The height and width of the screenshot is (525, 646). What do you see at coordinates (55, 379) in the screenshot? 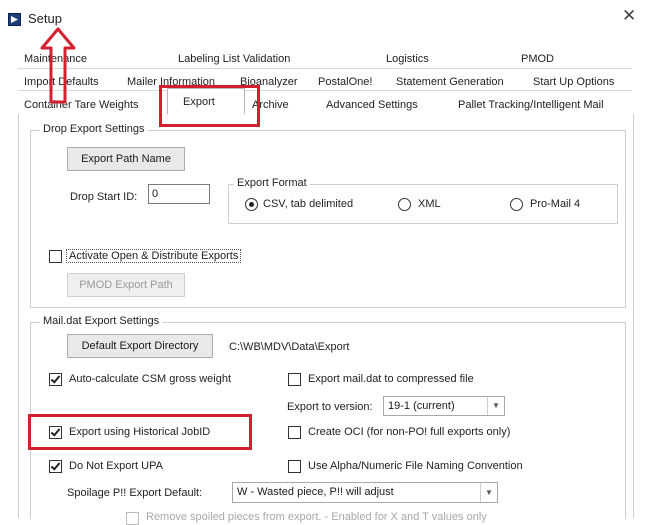
I see `auto-calc-csm-checkbox` at bounding box center [55, 379].